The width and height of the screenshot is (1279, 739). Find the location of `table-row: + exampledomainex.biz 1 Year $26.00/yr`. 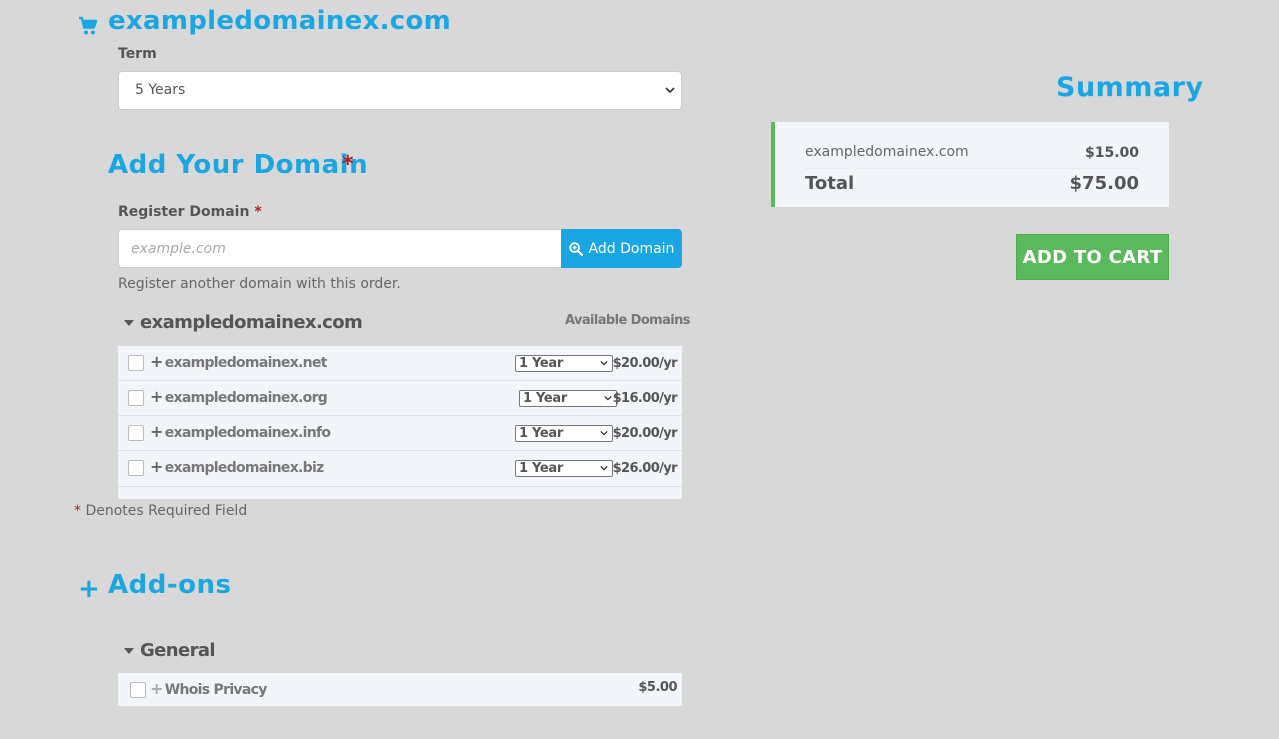

table-row: + exampledomainex.biz 1 Year $26.00/yr is located at coordinates (400, 469).